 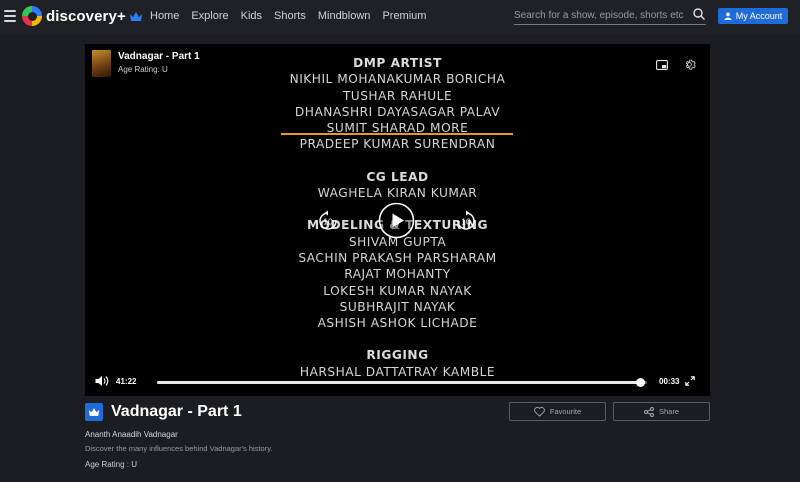 I want to click on brand-logo: discovery+, so click(x=82, y=16).